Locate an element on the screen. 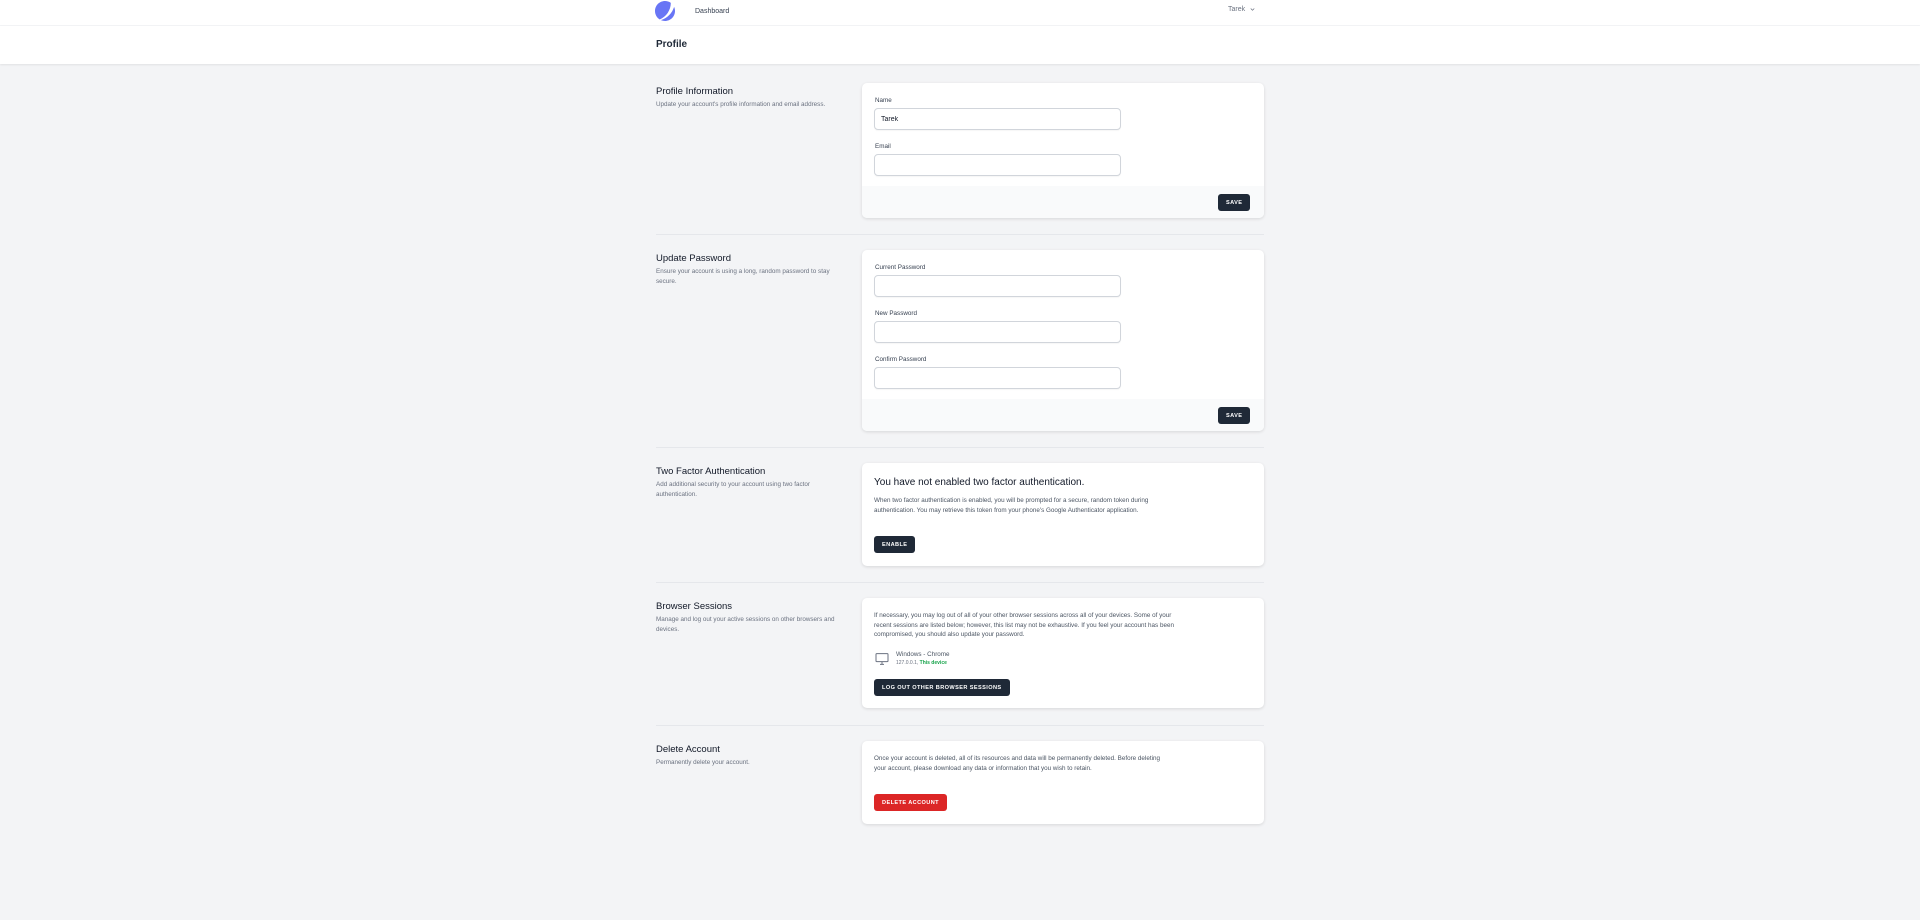 The height and width of the screenshot is (920, 1920). password-save-button: SAVE is located at coordinates (1234, 415).